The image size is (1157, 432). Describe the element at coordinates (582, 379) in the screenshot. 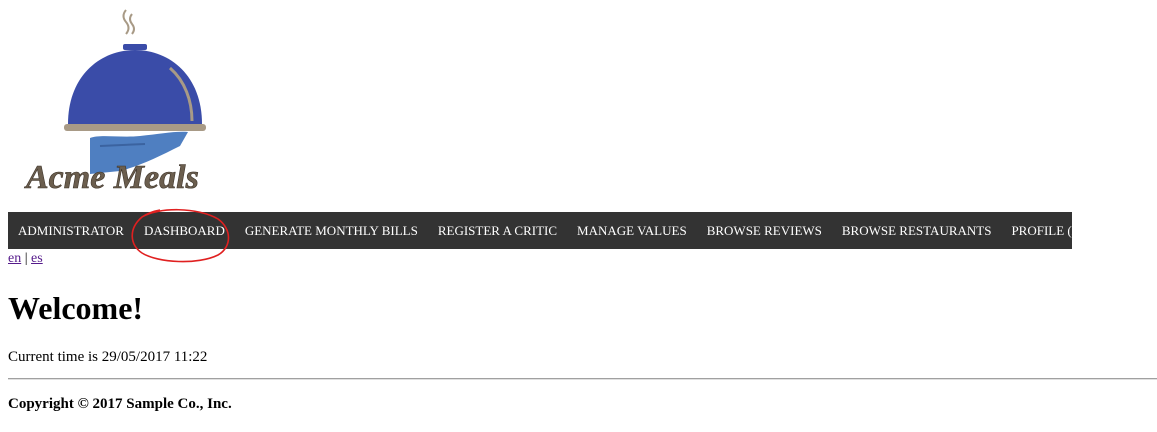

I see `footer-divider` at that location.